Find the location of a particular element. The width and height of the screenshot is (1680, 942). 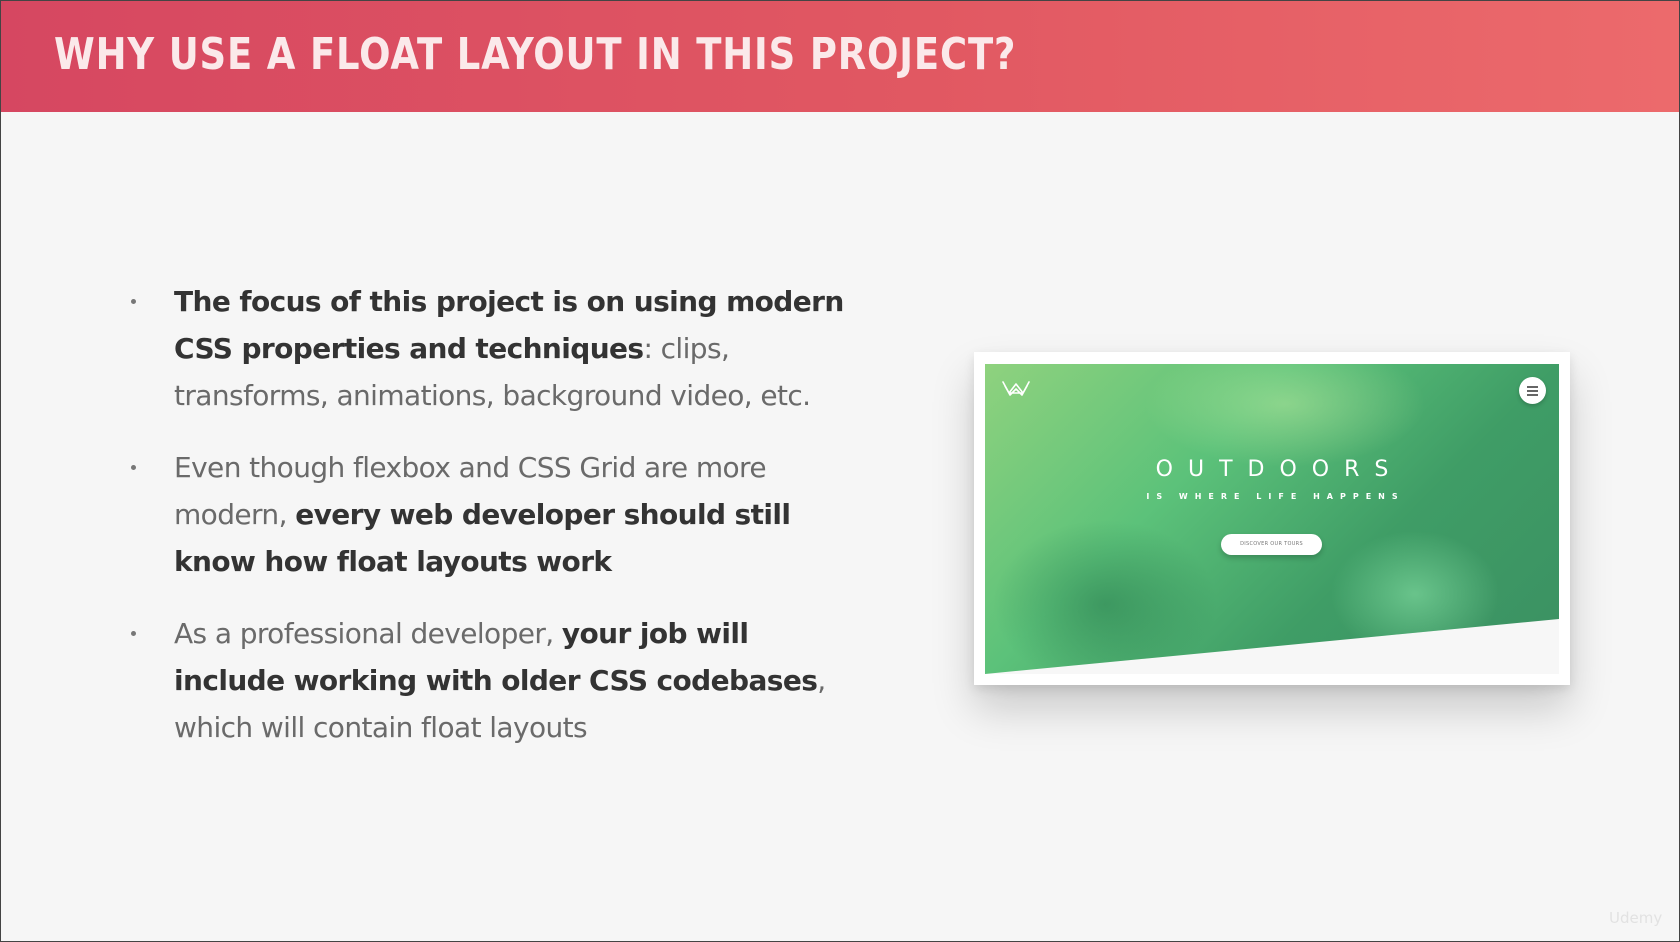

crown-icon is located at coordinates (1016, 388).